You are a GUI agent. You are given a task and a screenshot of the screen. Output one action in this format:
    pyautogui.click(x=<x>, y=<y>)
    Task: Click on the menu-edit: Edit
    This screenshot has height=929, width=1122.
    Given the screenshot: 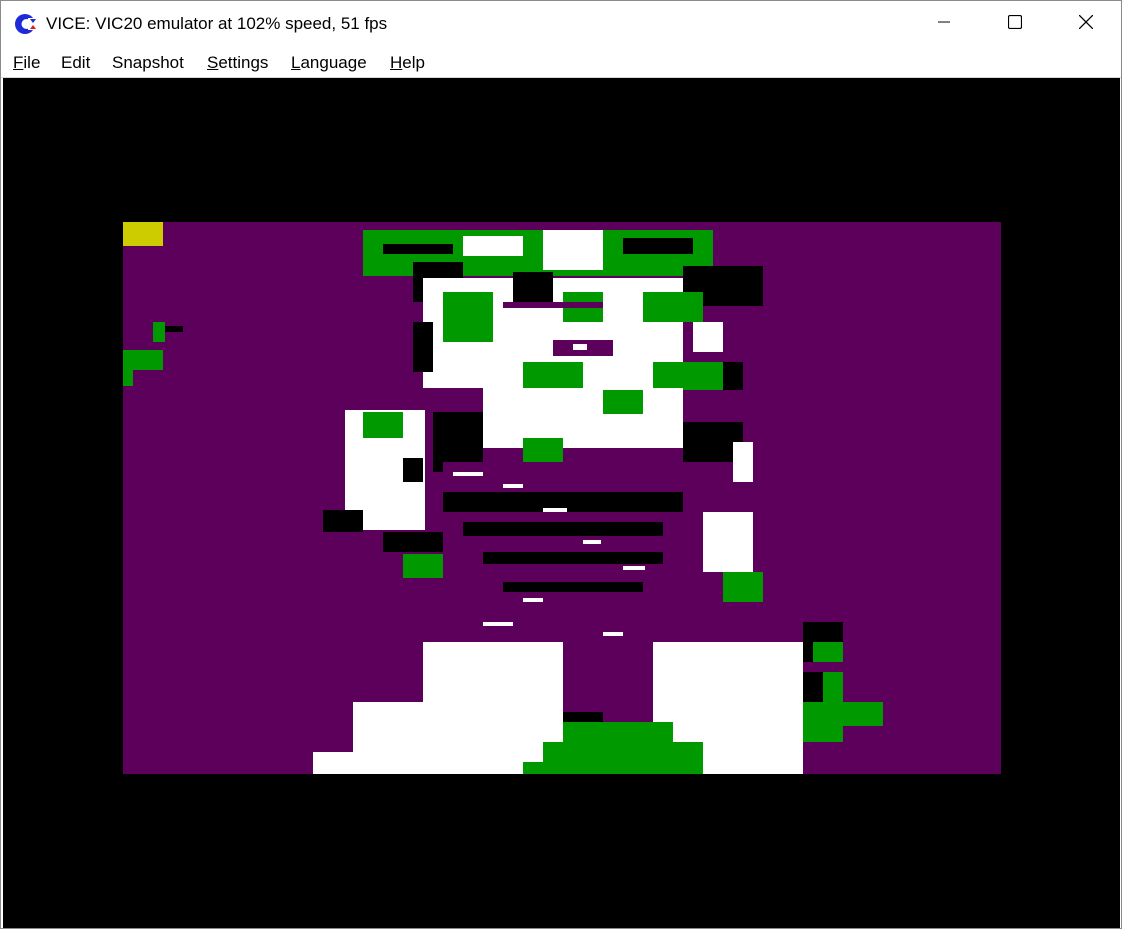 What is the action you would take?
    pyautogui.click(x=75, y=64)
    